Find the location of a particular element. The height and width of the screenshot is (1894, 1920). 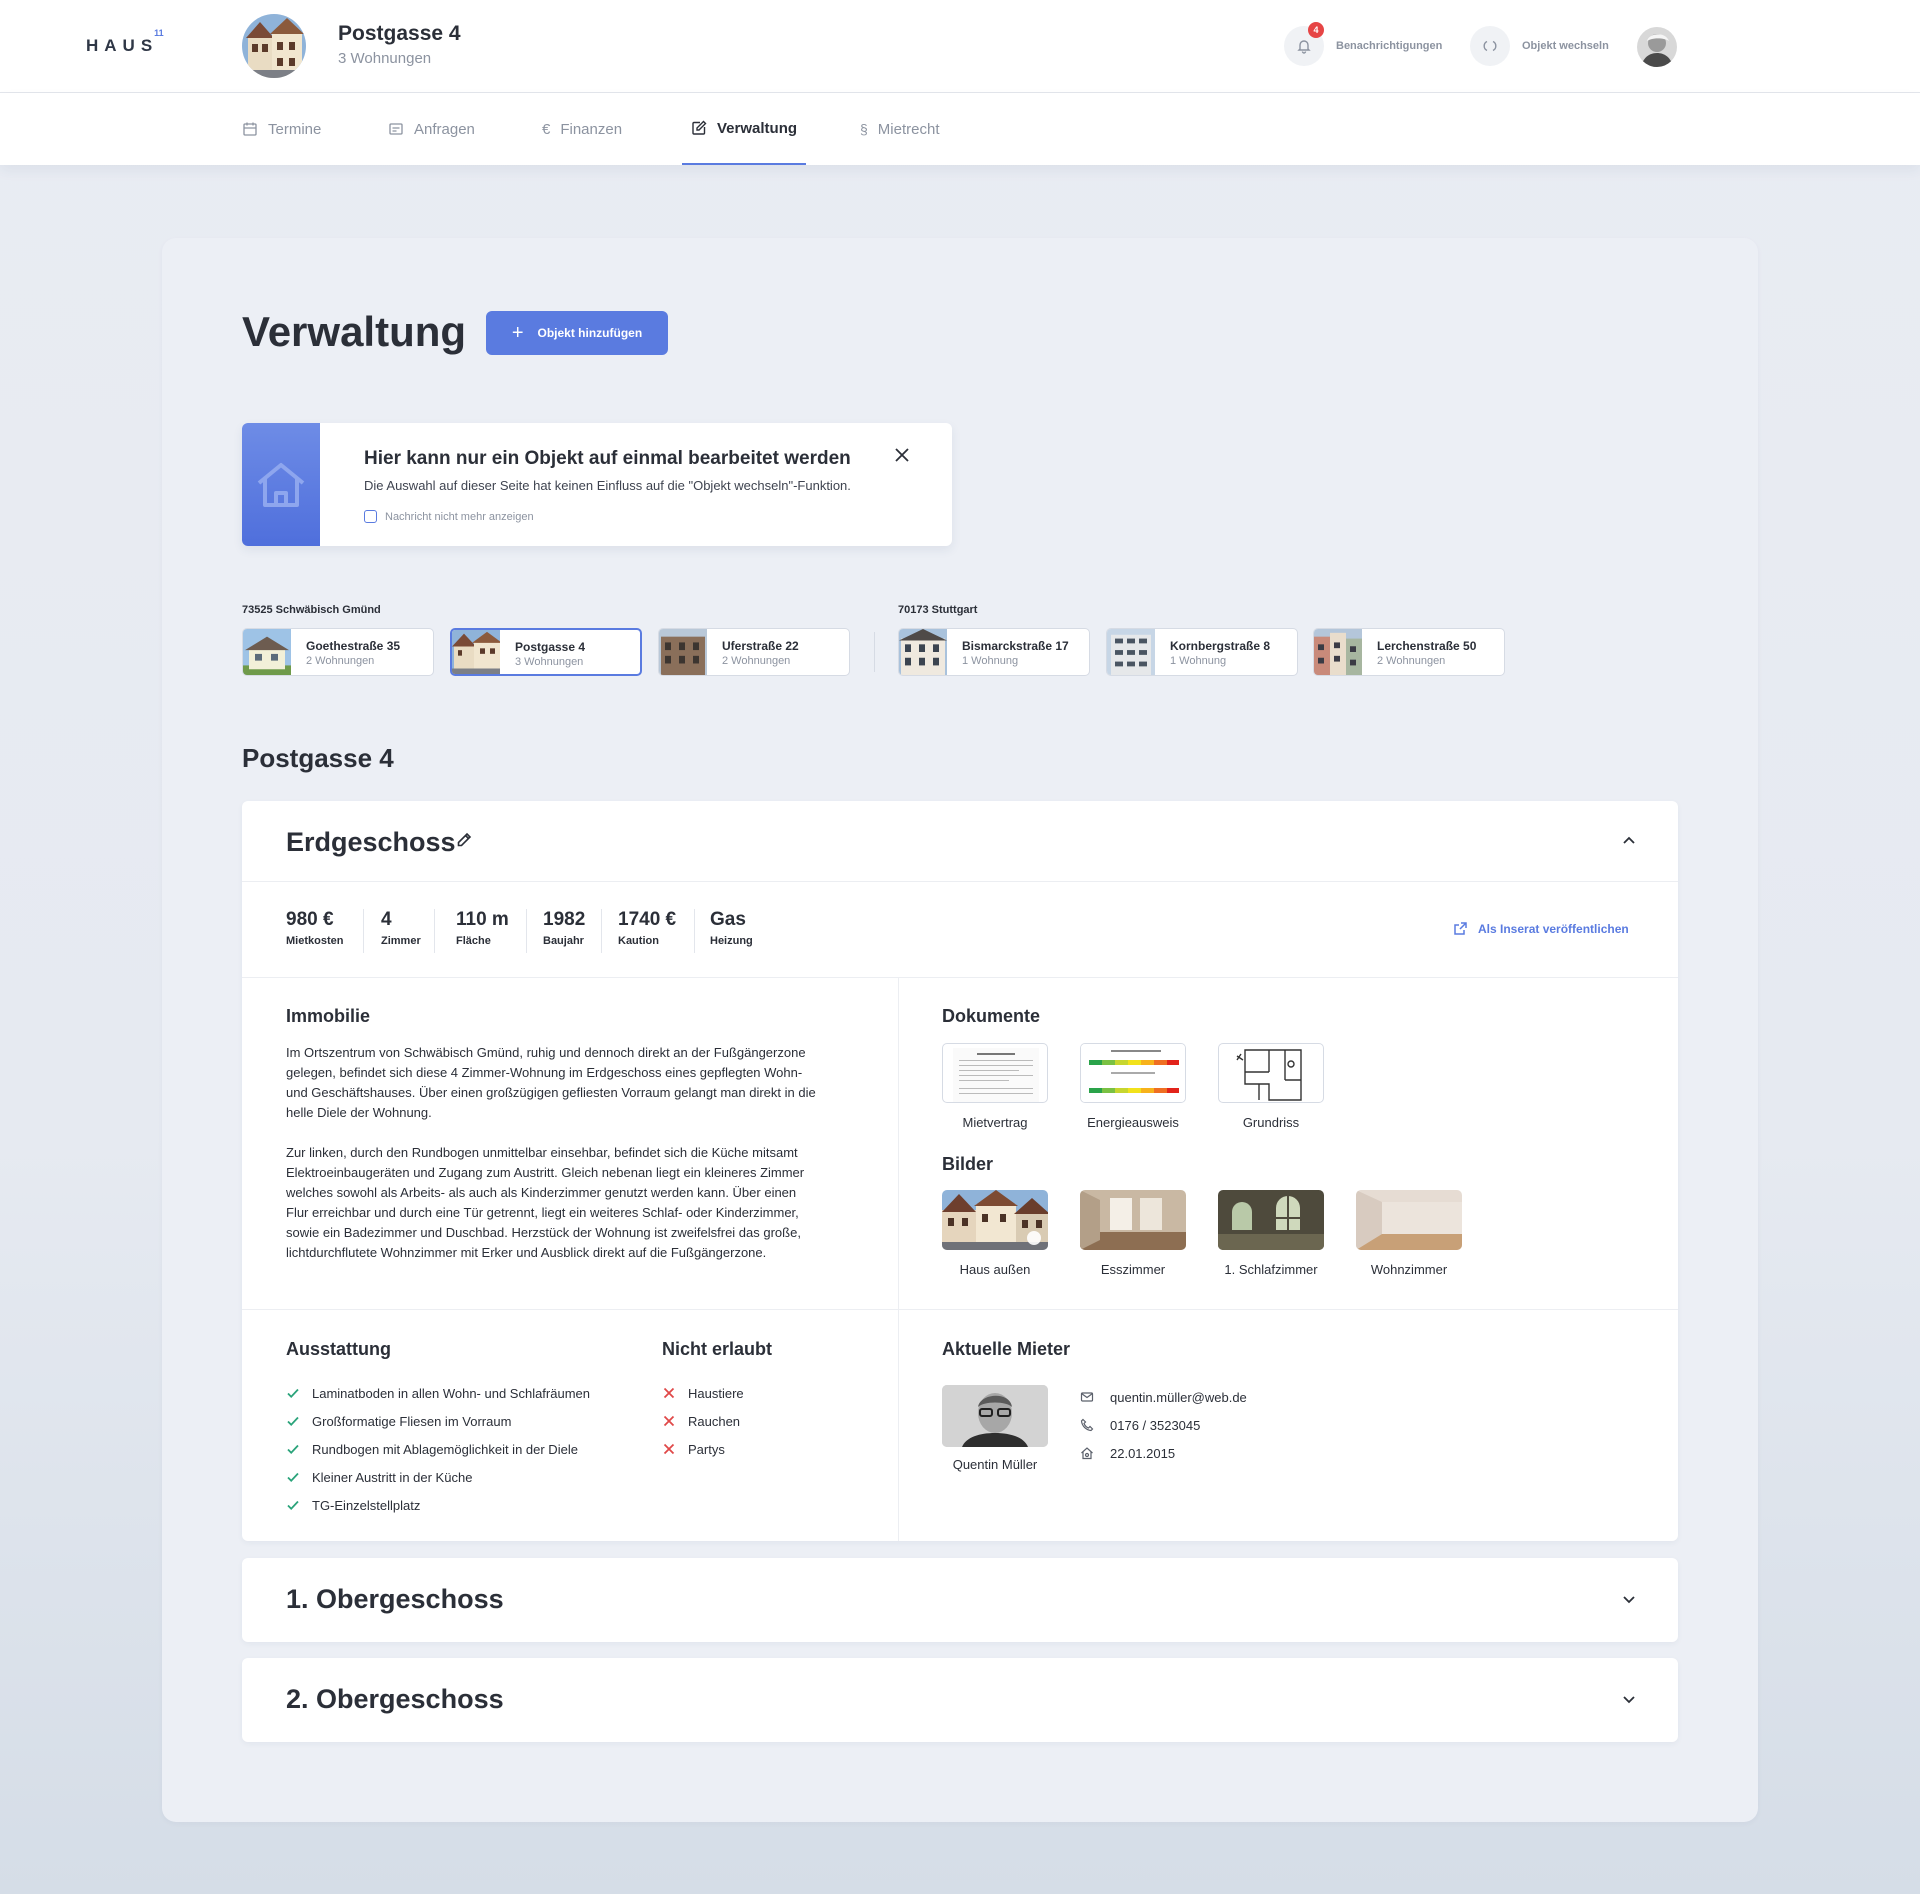

stat-kaution: 1740 € Kaution is located at coordinates (647, 928).